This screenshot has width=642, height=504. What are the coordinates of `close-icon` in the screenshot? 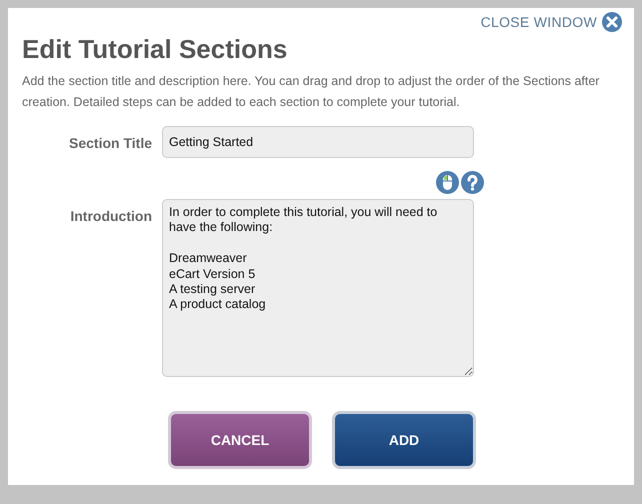 It's located at (612, 22).